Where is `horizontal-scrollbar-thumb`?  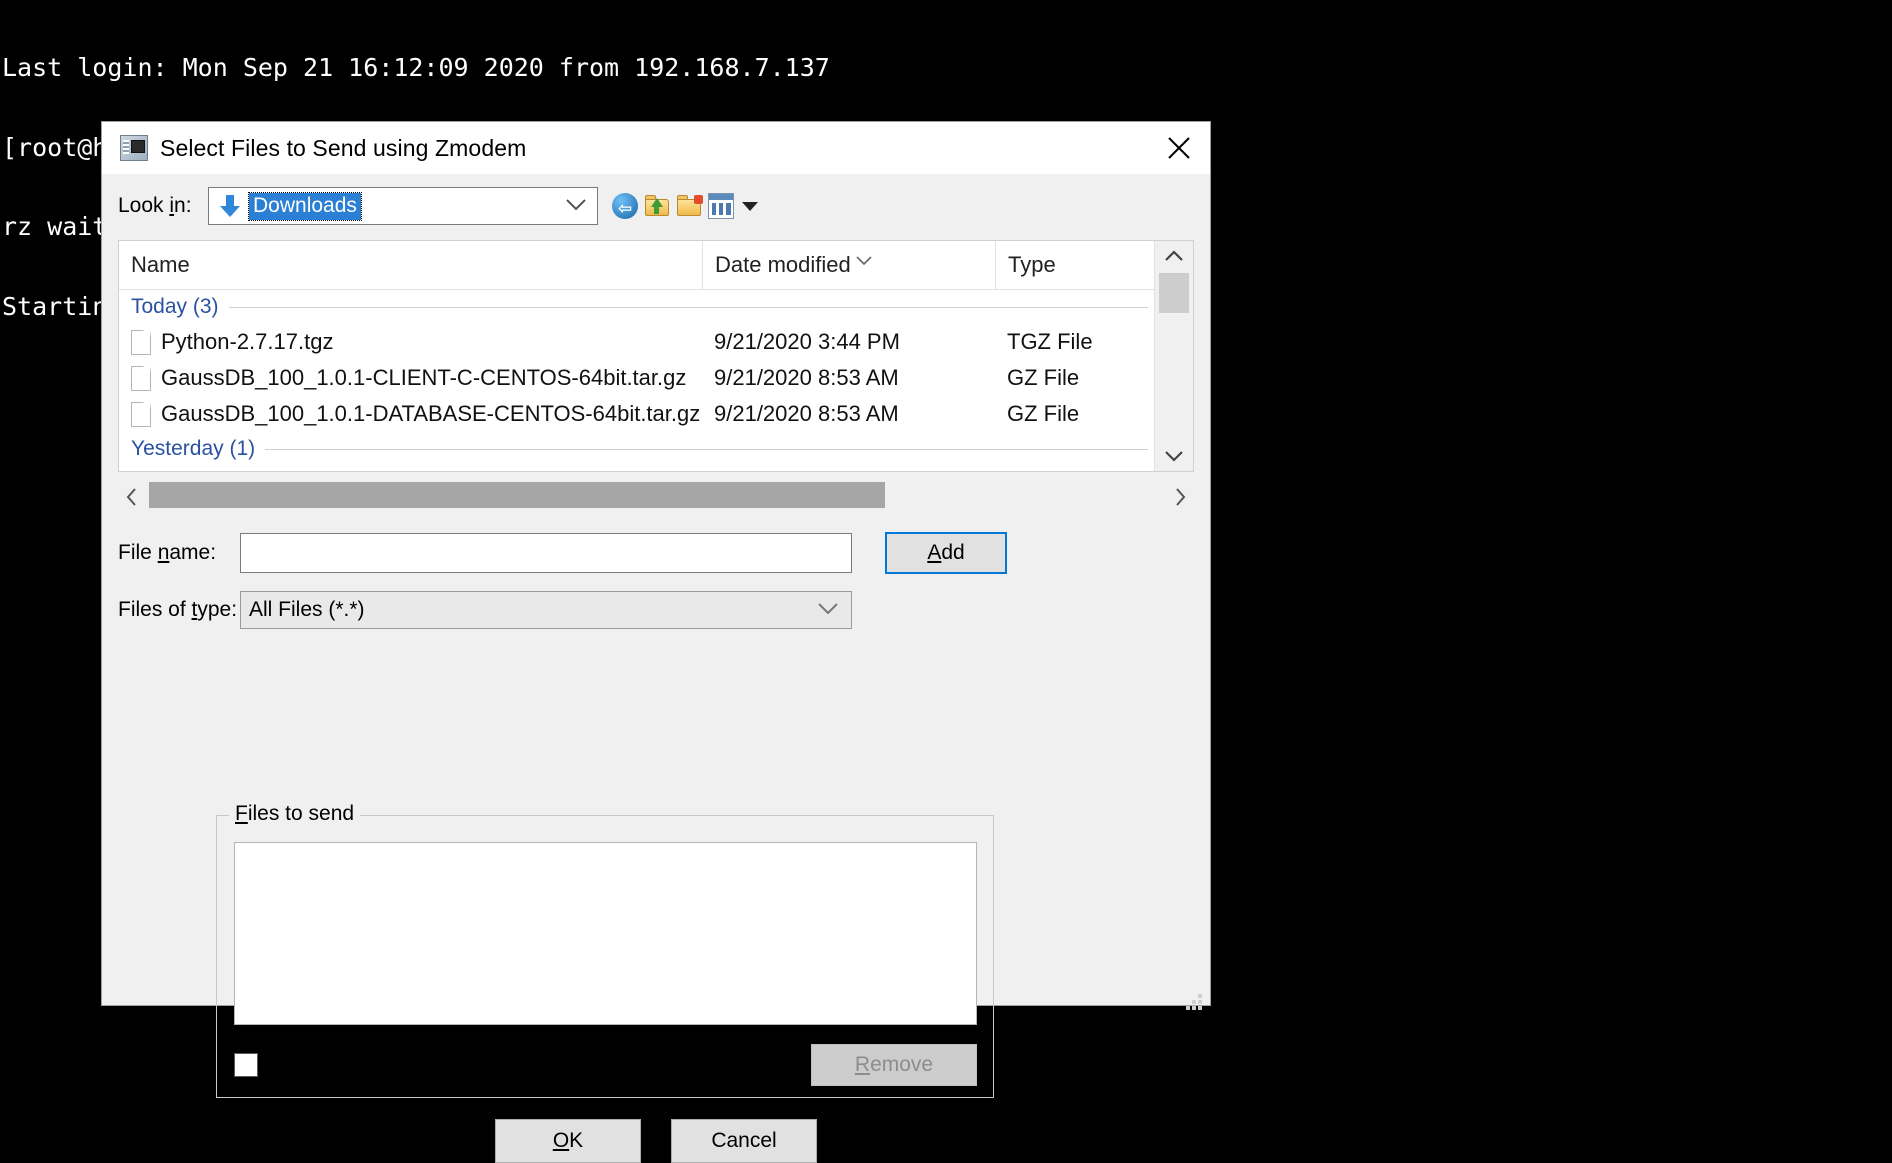
horizontal-scrollbar-thumb is located at coordinates (517, 495).